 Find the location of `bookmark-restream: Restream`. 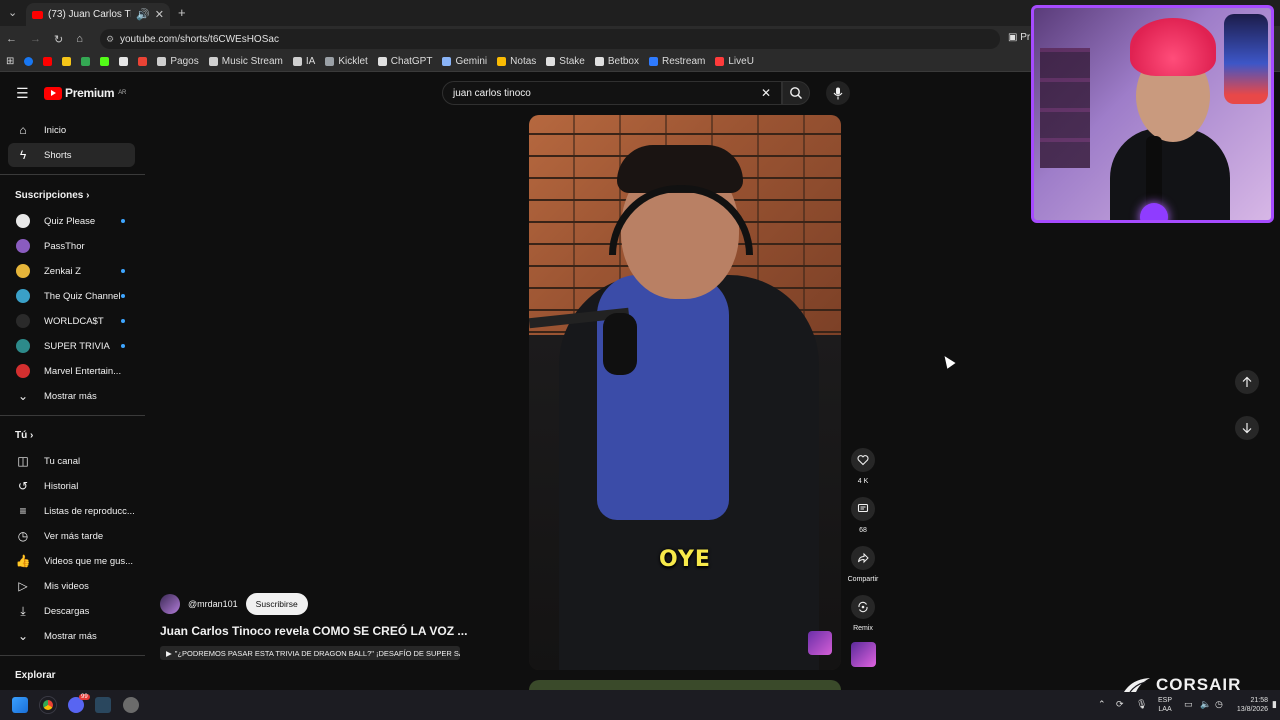

bookmark-restream: Restream is located at coordinates (677, 61).